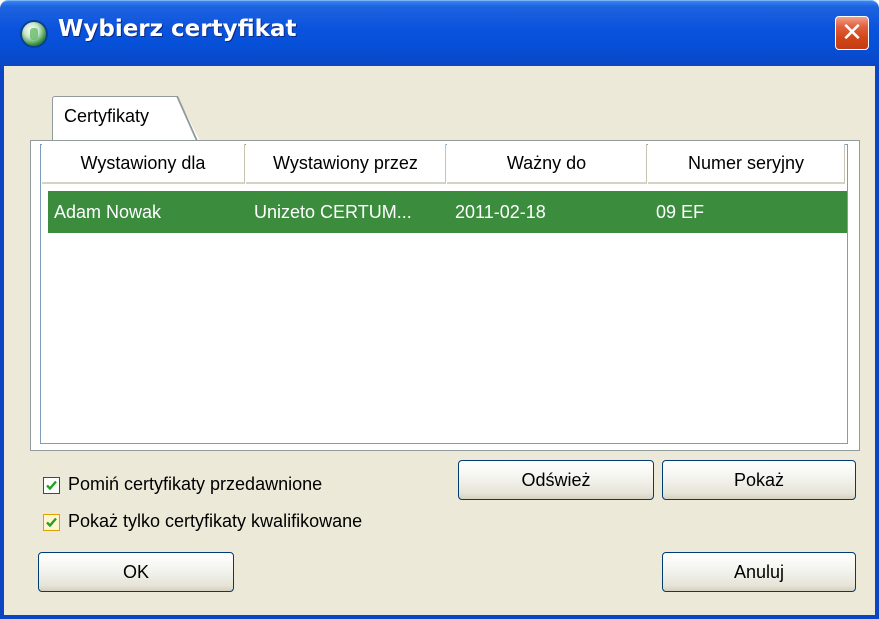 The width and height of the screenshot is (879, 619). What do you see at coordinates (759, 572) in the screenshot?
I see `cancel-button: Anuluj` at bounding box center [759, 572].